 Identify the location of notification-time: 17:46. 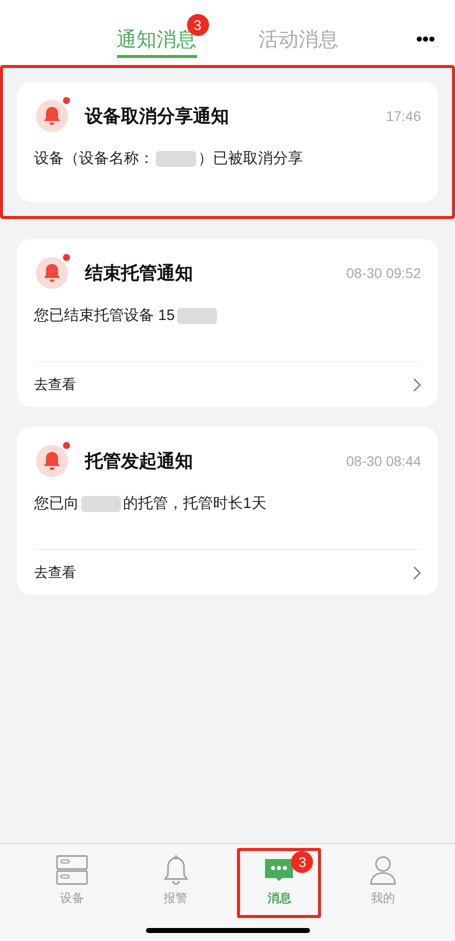
(403, 116).